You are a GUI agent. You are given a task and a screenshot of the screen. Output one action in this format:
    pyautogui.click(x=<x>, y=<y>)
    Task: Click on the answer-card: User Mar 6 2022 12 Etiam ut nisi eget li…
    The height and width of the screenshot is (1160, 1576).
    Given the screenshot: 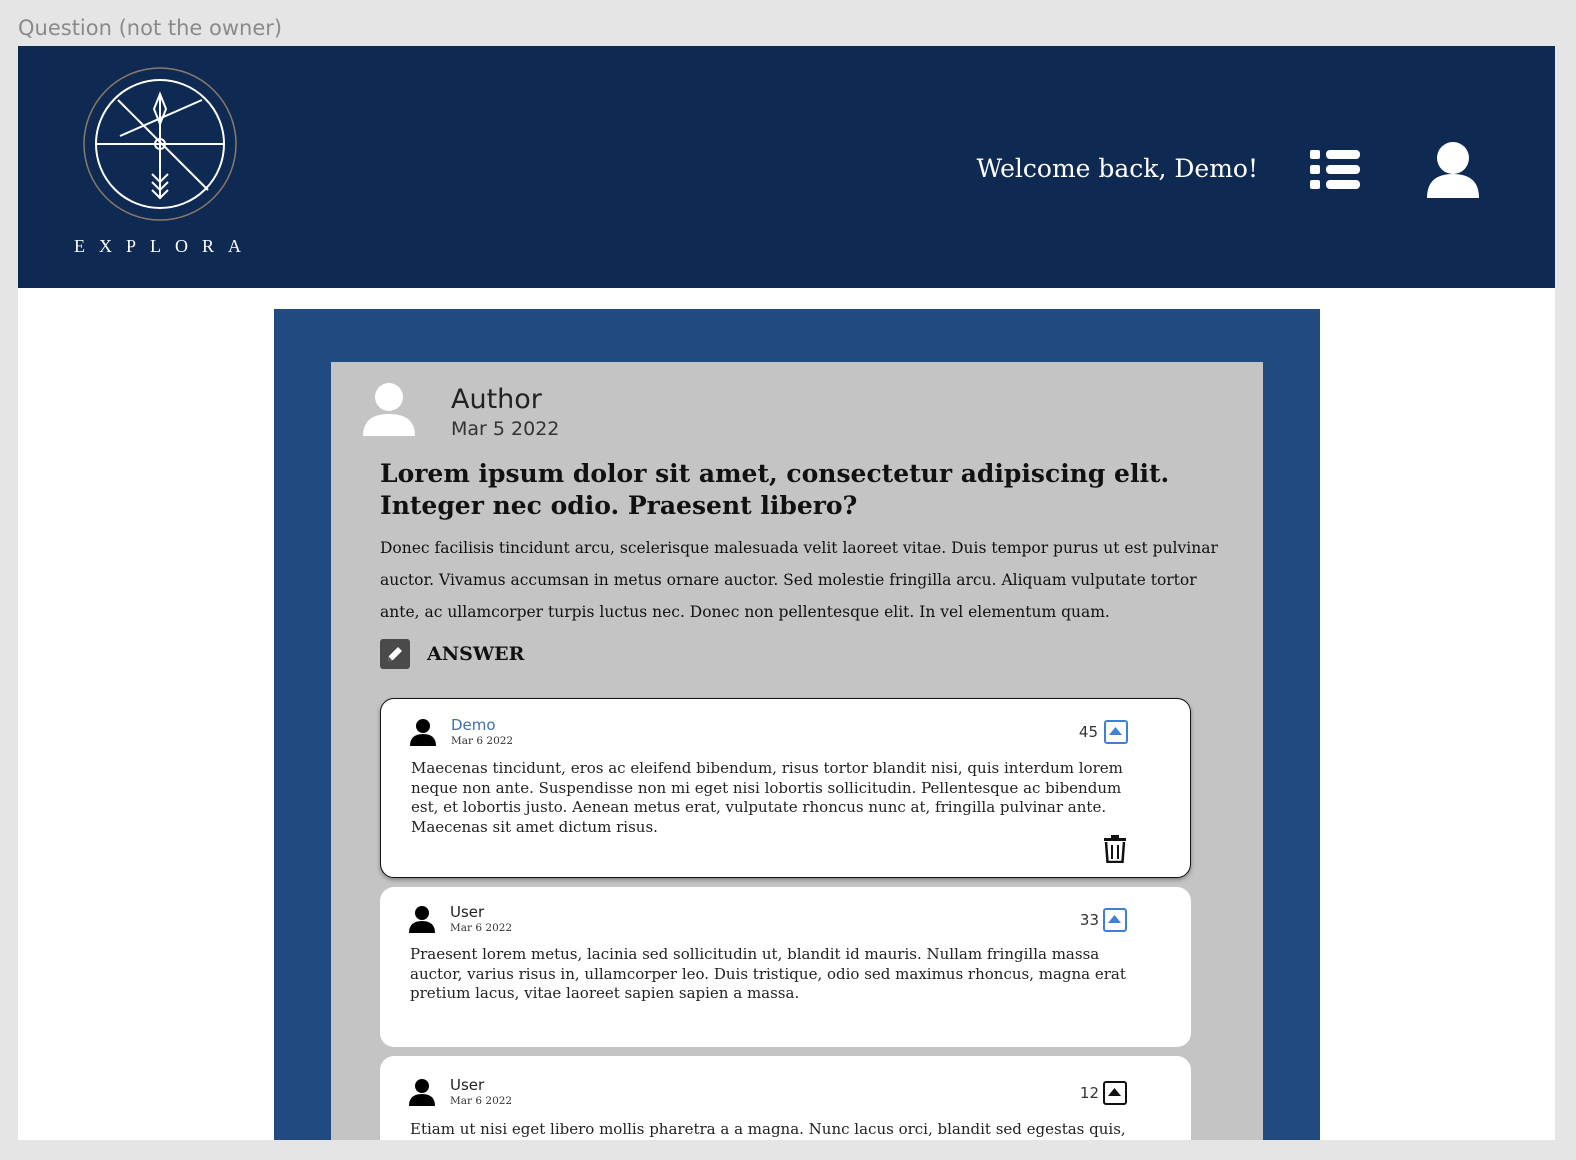 What is the action you would take?
    pyautogui.click(x=785, y=1098)
    